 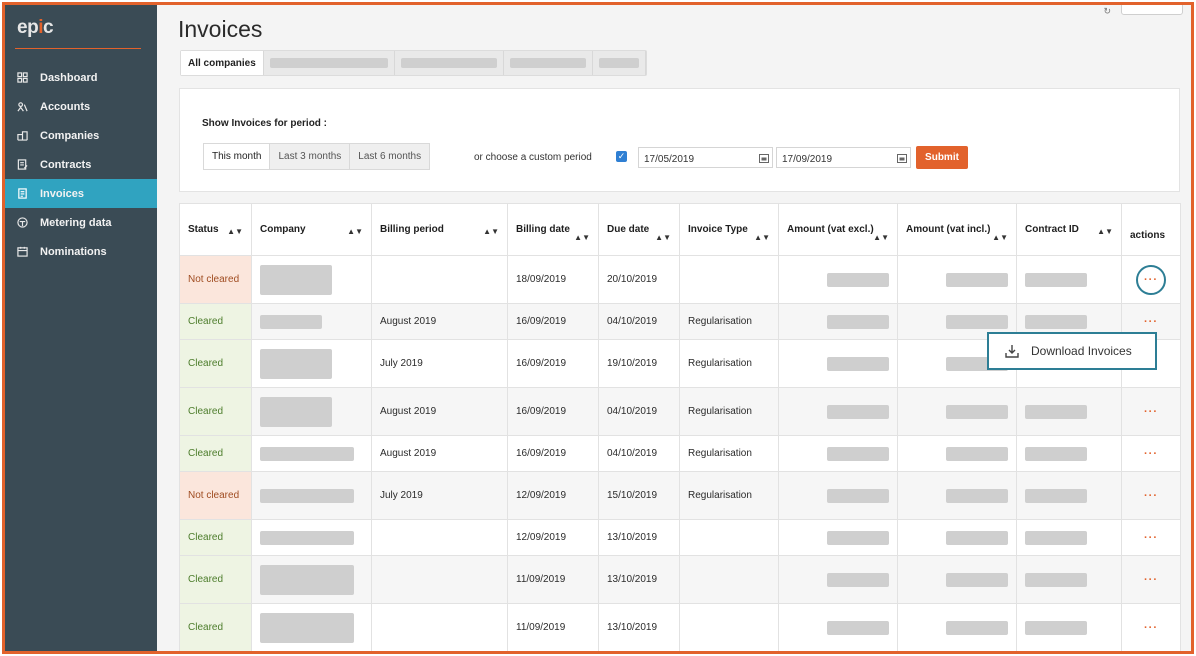 What do you see at coordinates (553, 229) in the screenshot?
I see `header-billing-date: Billing date ▲▼` at bounding box center [553, 229].